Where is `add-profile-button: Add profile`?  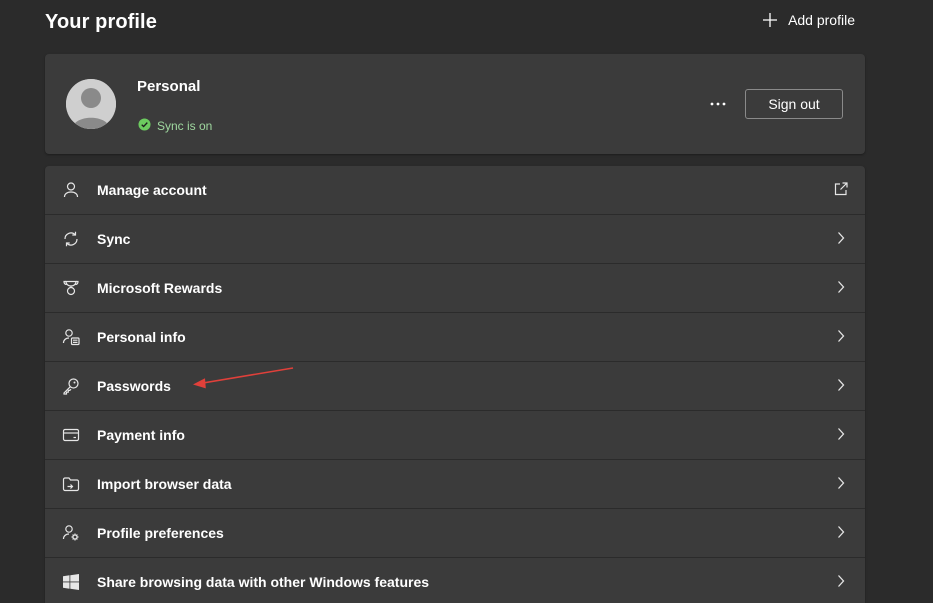
add-profile-button: Add profile is located at coordinates (808, 20).